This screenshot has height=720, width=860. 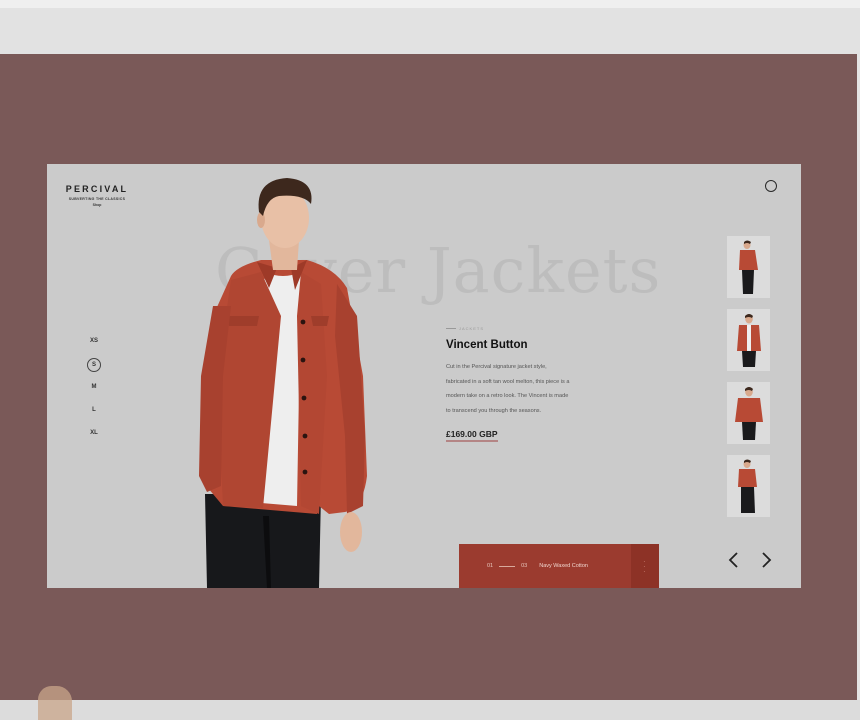 I want to click on size-selector: XS S M L XL, so click(x=94, y=393).